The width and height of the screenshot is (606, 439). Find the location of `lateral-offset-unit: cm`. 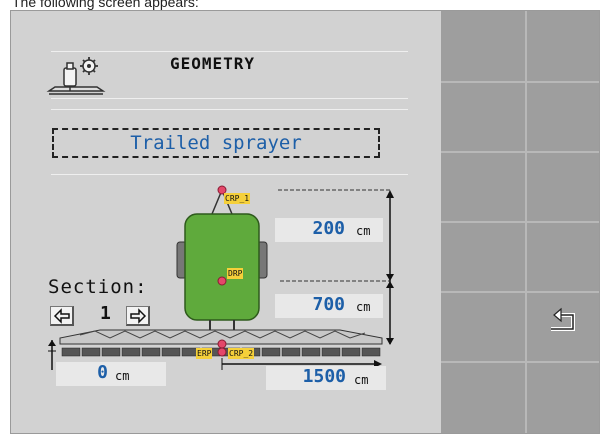

lateral-offset-unit: cm is located at coordinates (122, 376).